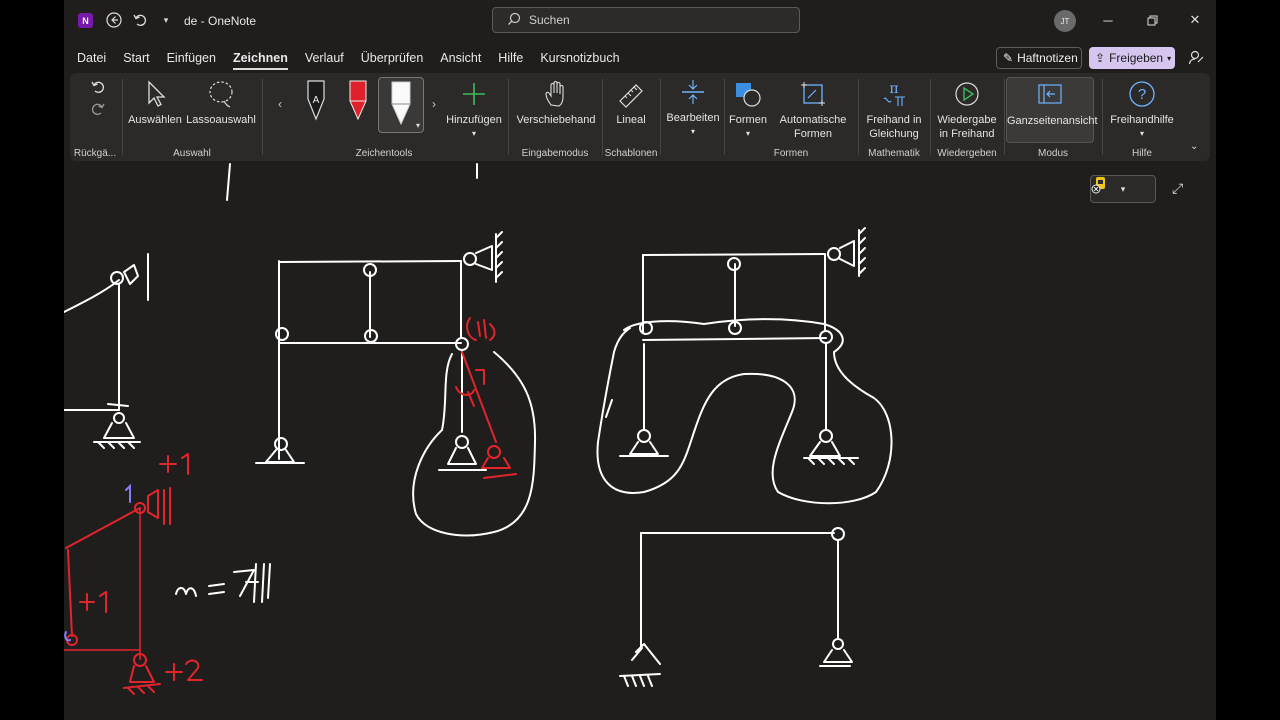 The image size is (1280, 720). Describe the element at coordinates (748, 110) in the screenshot. I see `shapes-button: Formen ▾` at that location.